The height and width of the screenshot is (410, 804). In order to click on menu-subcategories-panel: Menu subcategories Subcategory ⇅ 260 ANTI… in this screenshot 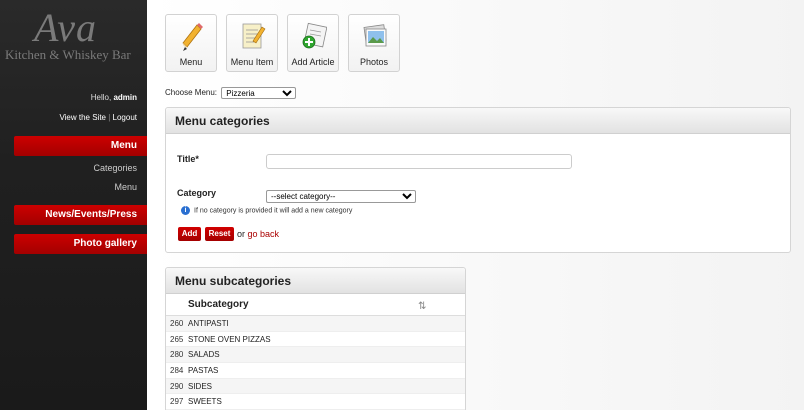, I will do `click(315, 338)`.